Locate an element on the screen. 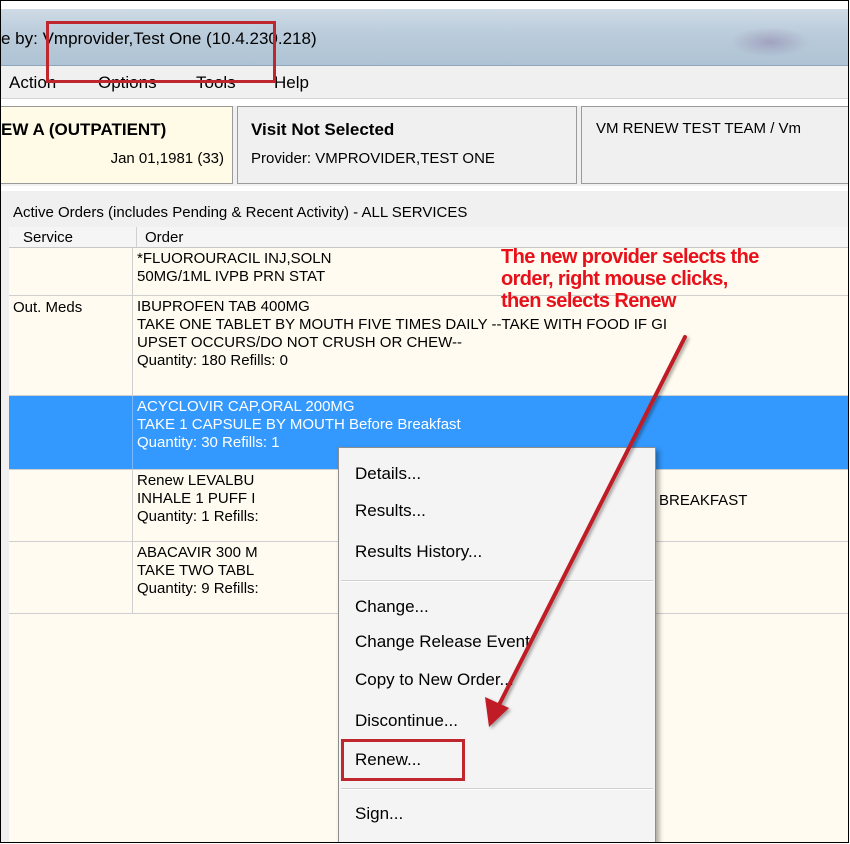 This screenshot has width=850, height=844. highlight-box-title is located at coordinates (161, 52).